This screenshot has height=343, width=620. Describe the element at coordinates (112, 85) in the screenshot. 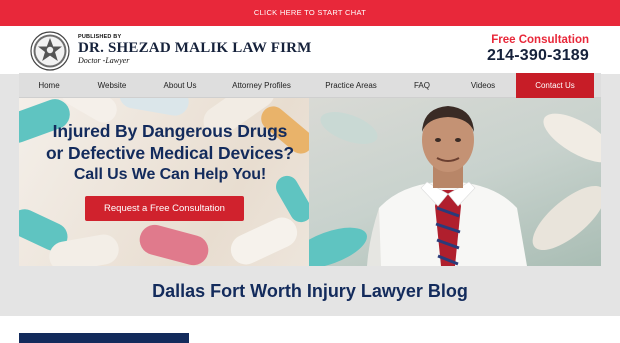

I see `nav-item-website: Website` at that location.